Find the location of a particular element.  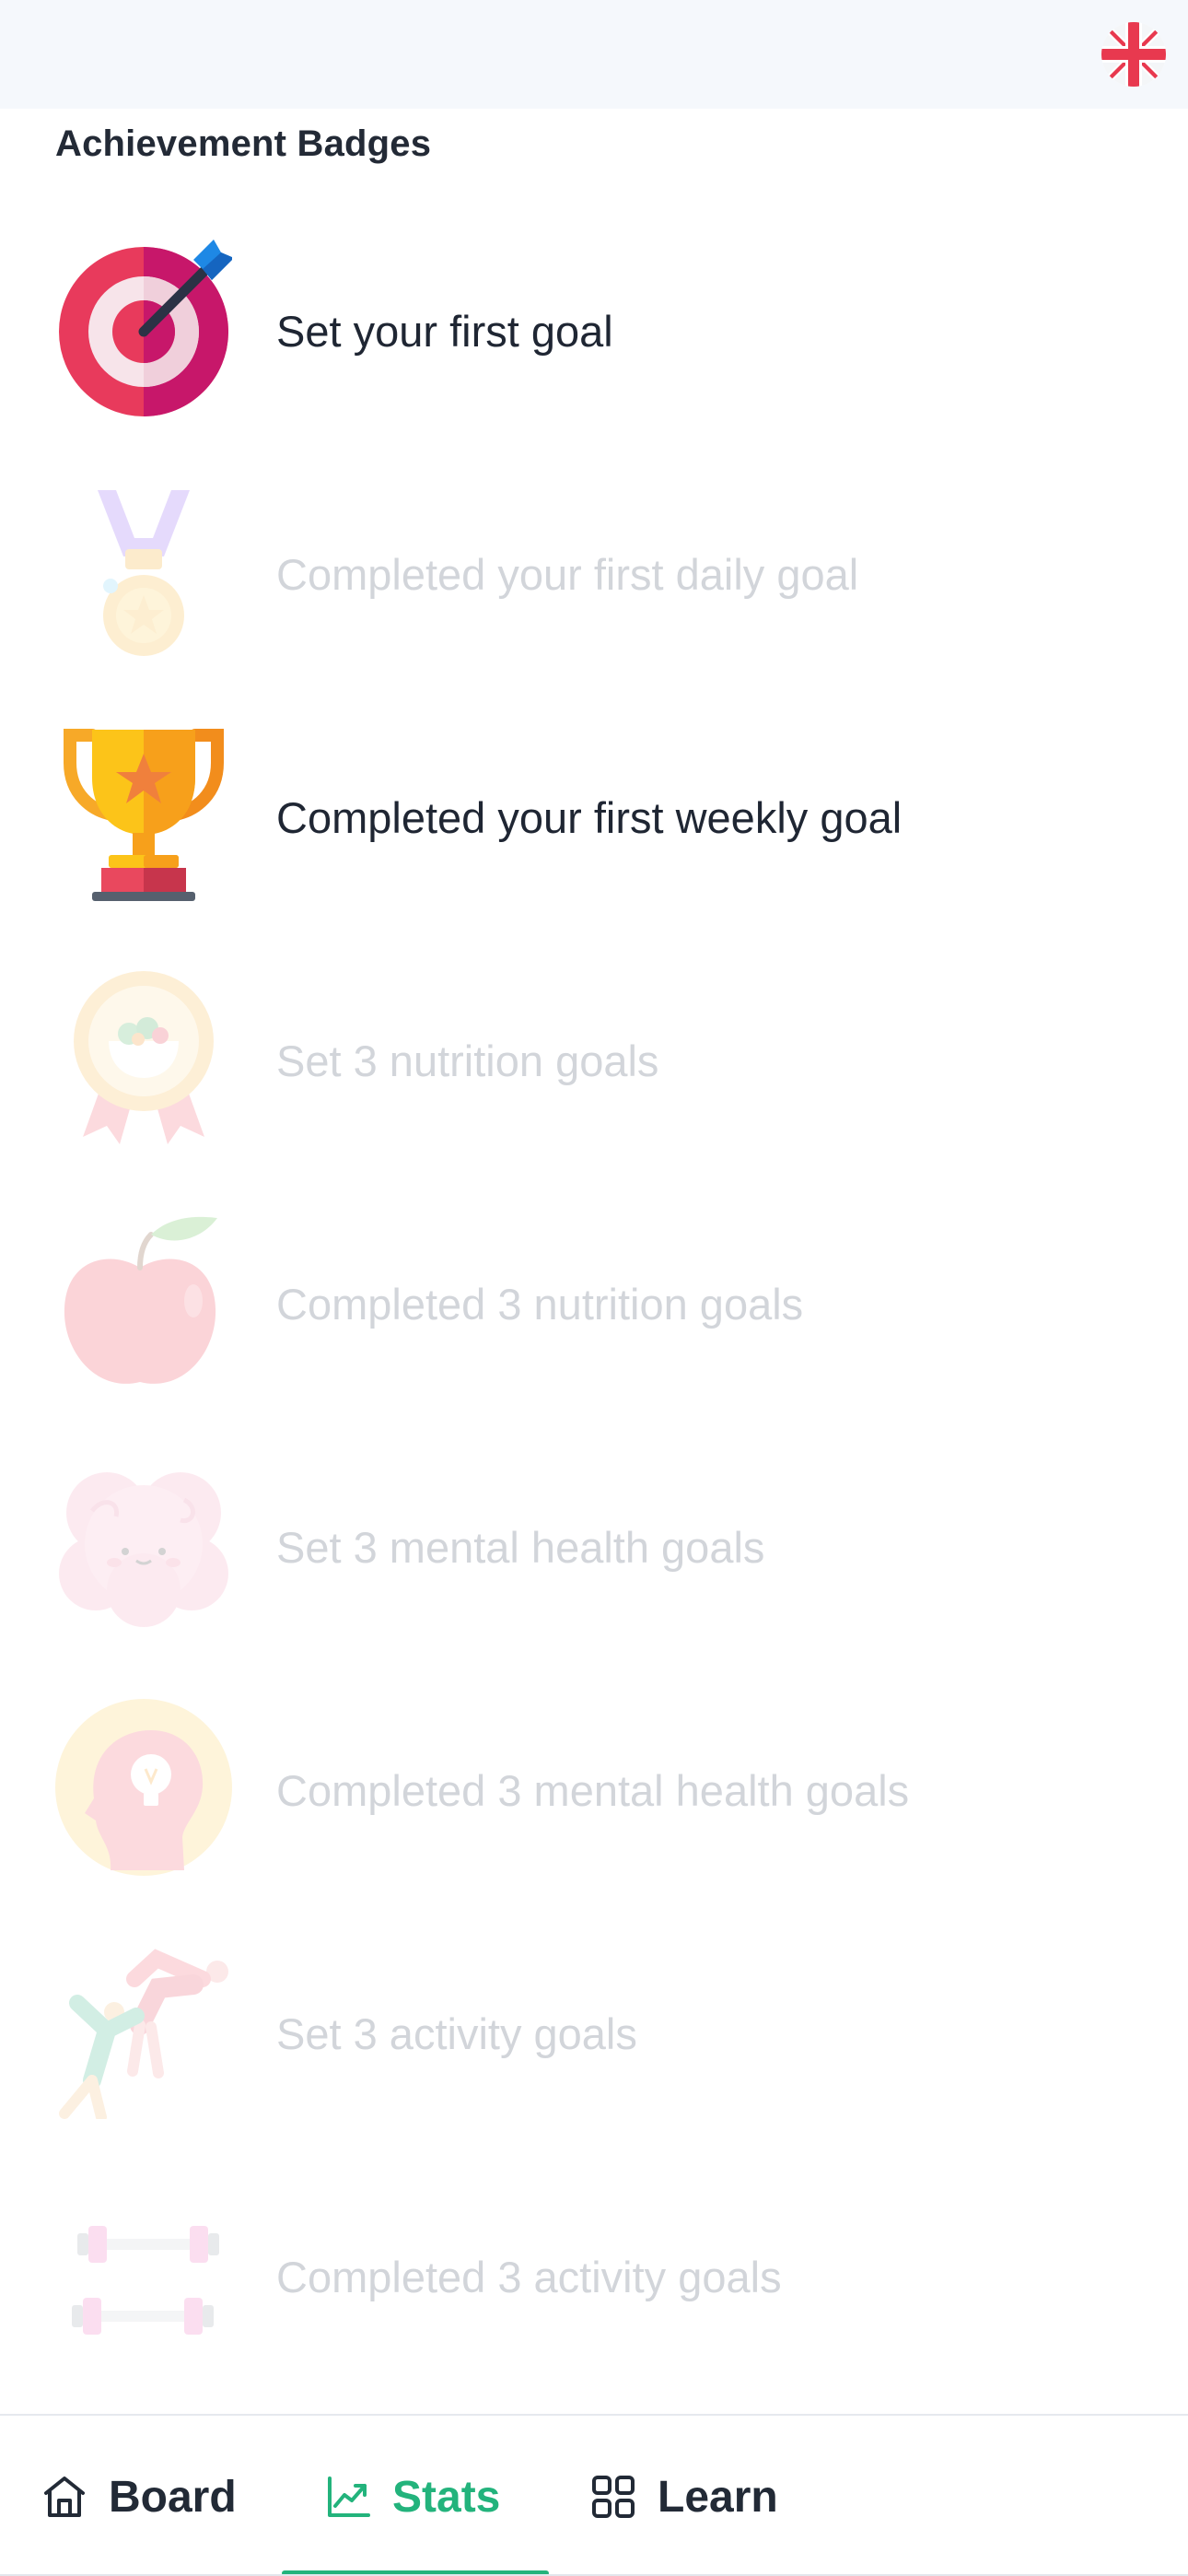

badge-label: Completed 3 mental health goals is located at coordinates (593, 1790).